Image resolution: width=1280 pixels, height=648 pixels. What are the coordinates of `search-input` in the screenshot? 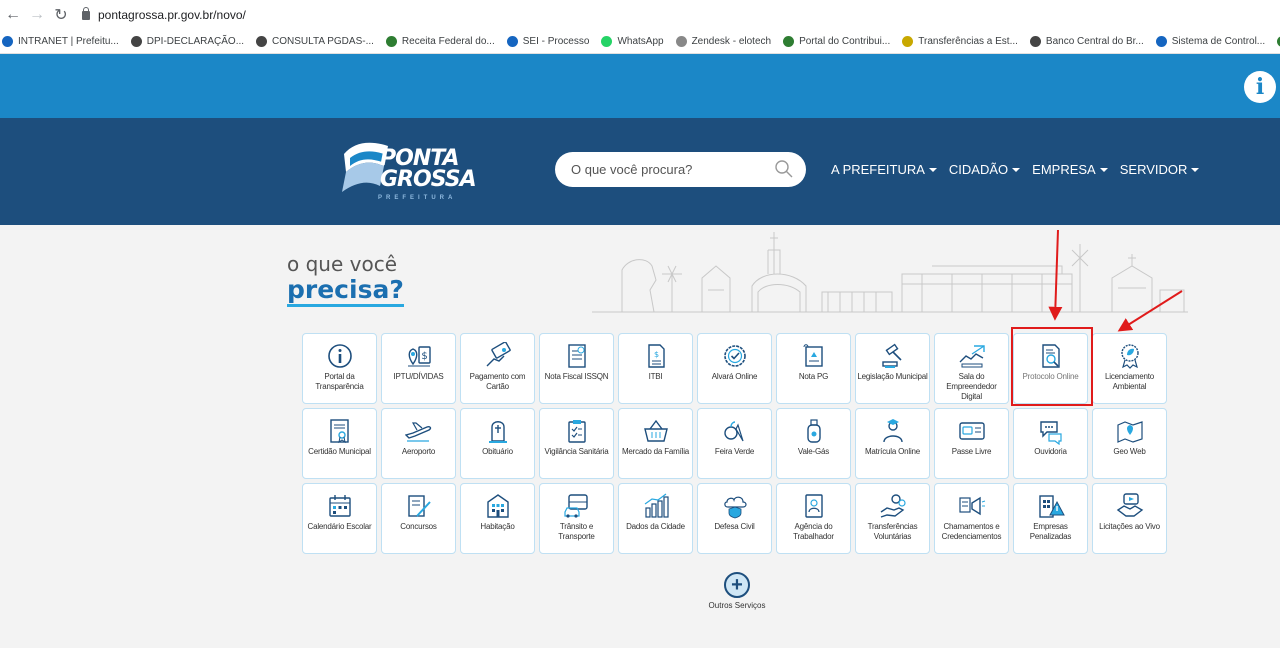 It's located at (666, 169).